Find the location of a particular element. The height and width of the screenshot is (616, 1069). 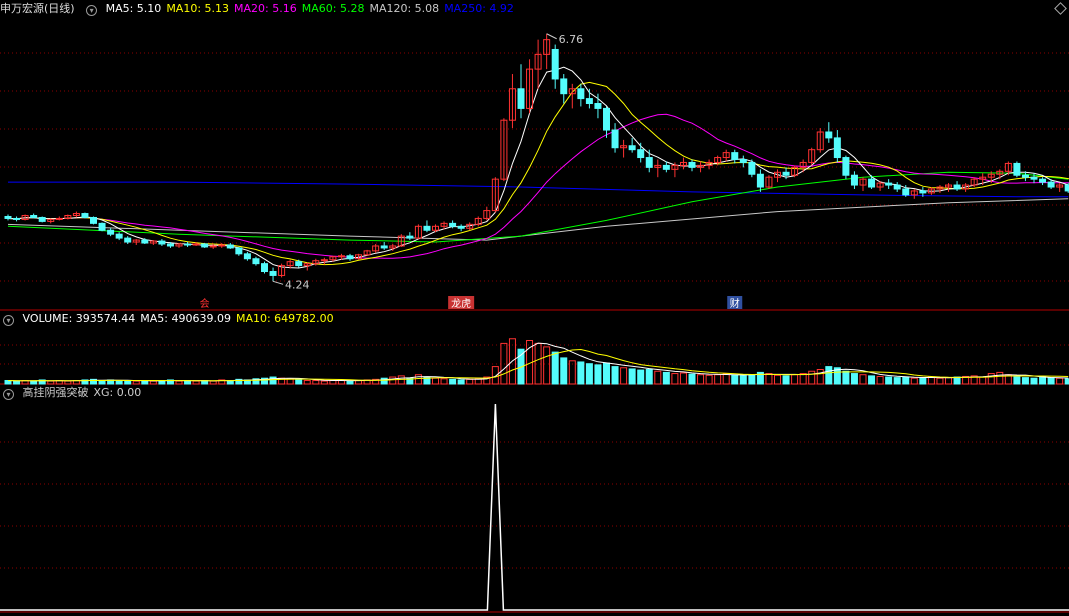

event-marker-2: 财 is located at coordinates (735, 303).